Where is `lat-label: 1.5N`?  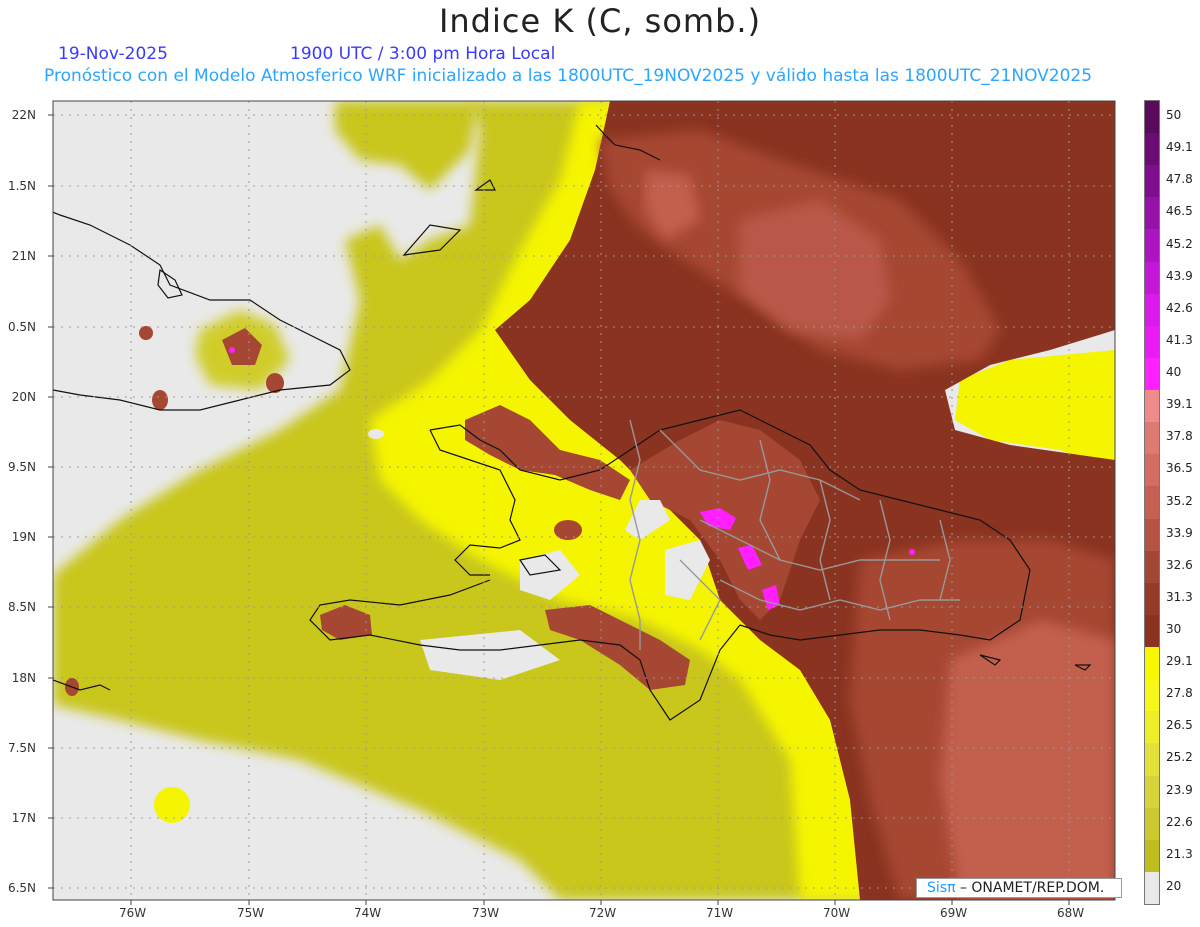
lat-label: 1.5N is located at coordinates (21, 186).